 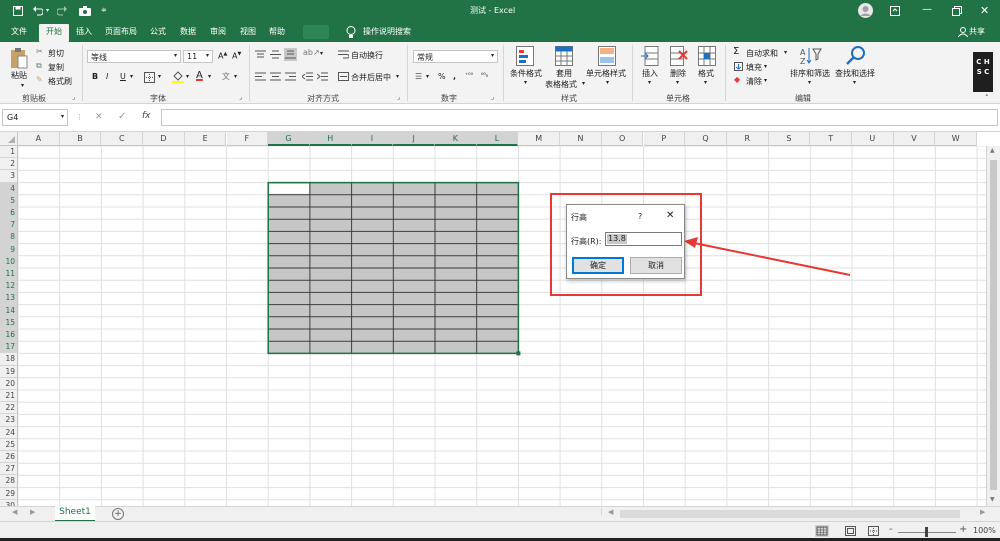 I want to click on tab-formulas: 公式, so click(x=158, y=31).